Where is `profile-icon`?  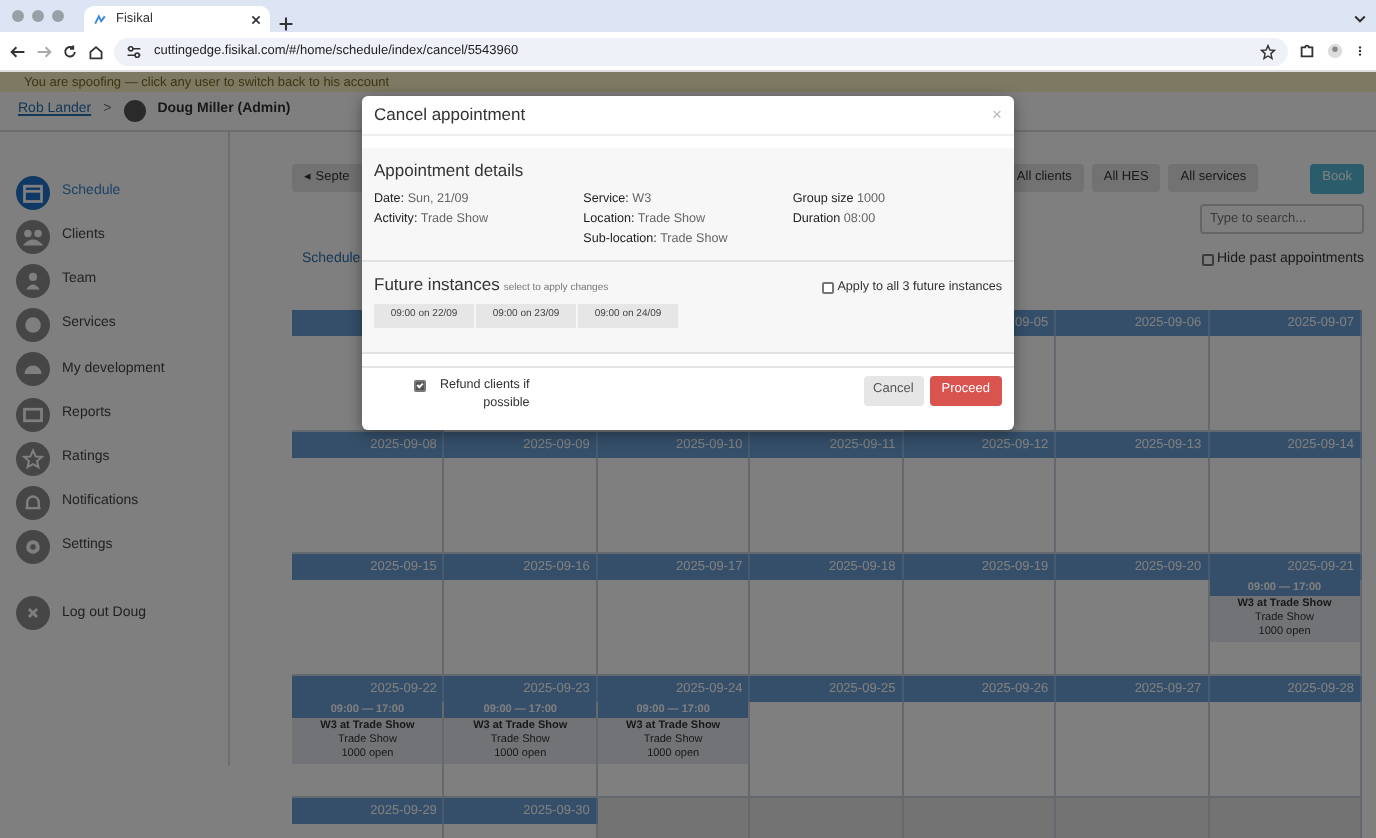 profile-icon is located at coordinates (1335, 51).